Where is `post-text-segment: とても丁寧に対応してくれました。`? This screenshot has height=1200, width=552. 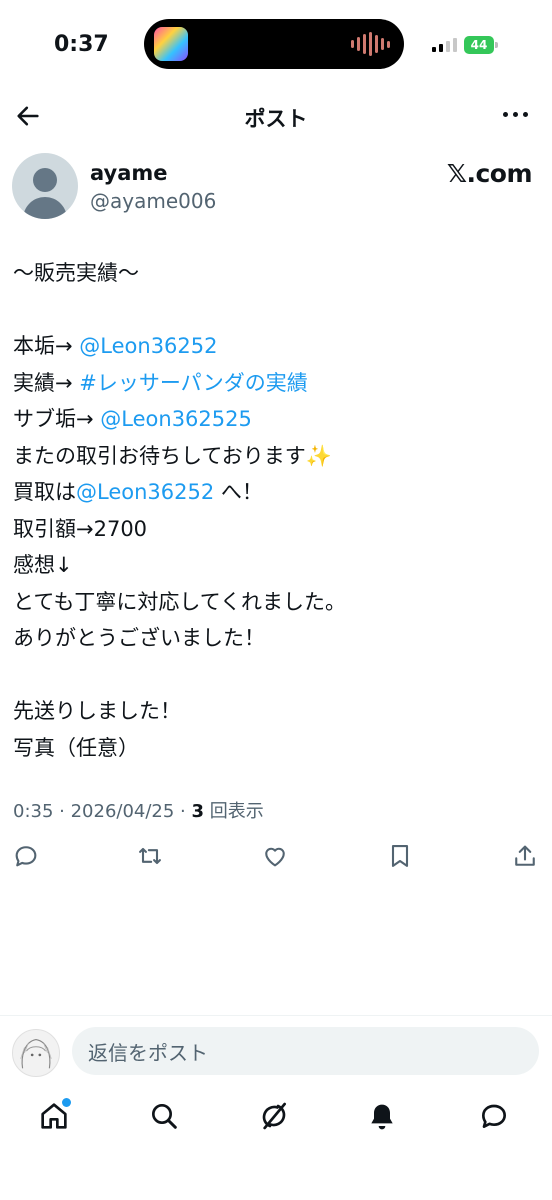
post-text-segment: とても丁寧に対応してくれました。 is located at coordinates (180, 601).